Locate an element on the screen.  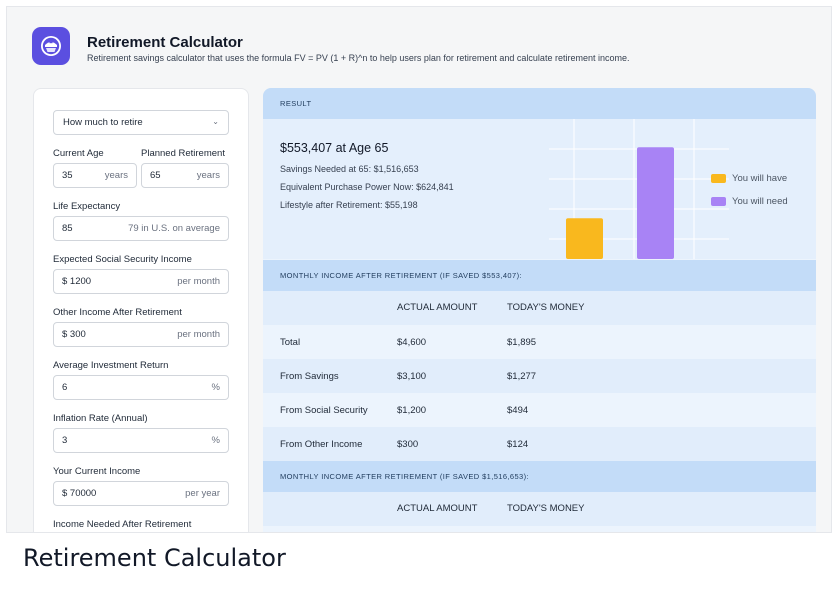
savings-needed: Savings Needed at 65: $1,516,653 is located at coordinates (349, 169).